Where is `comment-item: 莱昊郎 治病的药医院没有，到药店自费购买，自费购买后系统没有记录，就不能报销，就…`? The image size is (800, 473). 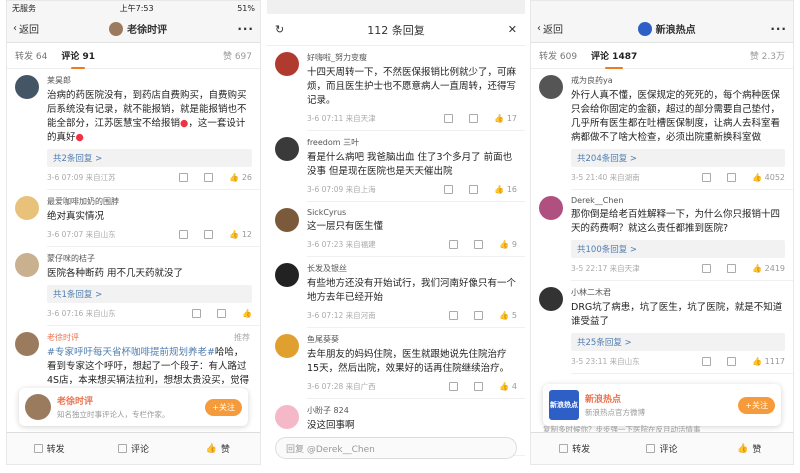 comment-item: 莱昊郎 治病的药医院没有，到药店自费购买，自费购买后系统没有记录，就不能报销，就… is located at coordinates (133, 129).